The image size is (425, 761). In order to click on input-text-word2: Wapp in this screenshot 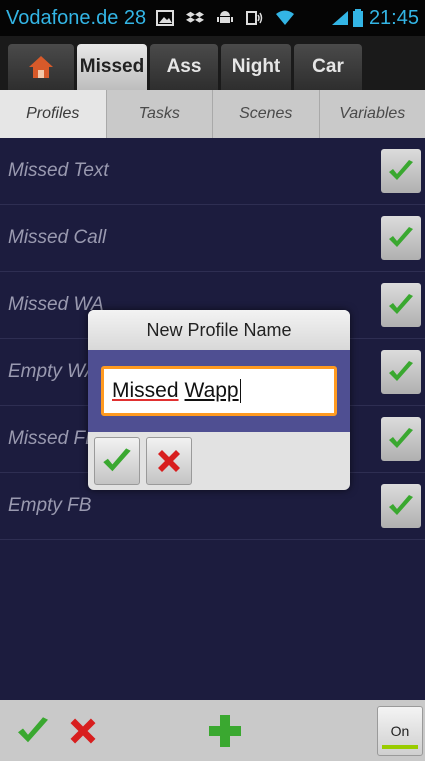, I will do `click(211, 390)`.